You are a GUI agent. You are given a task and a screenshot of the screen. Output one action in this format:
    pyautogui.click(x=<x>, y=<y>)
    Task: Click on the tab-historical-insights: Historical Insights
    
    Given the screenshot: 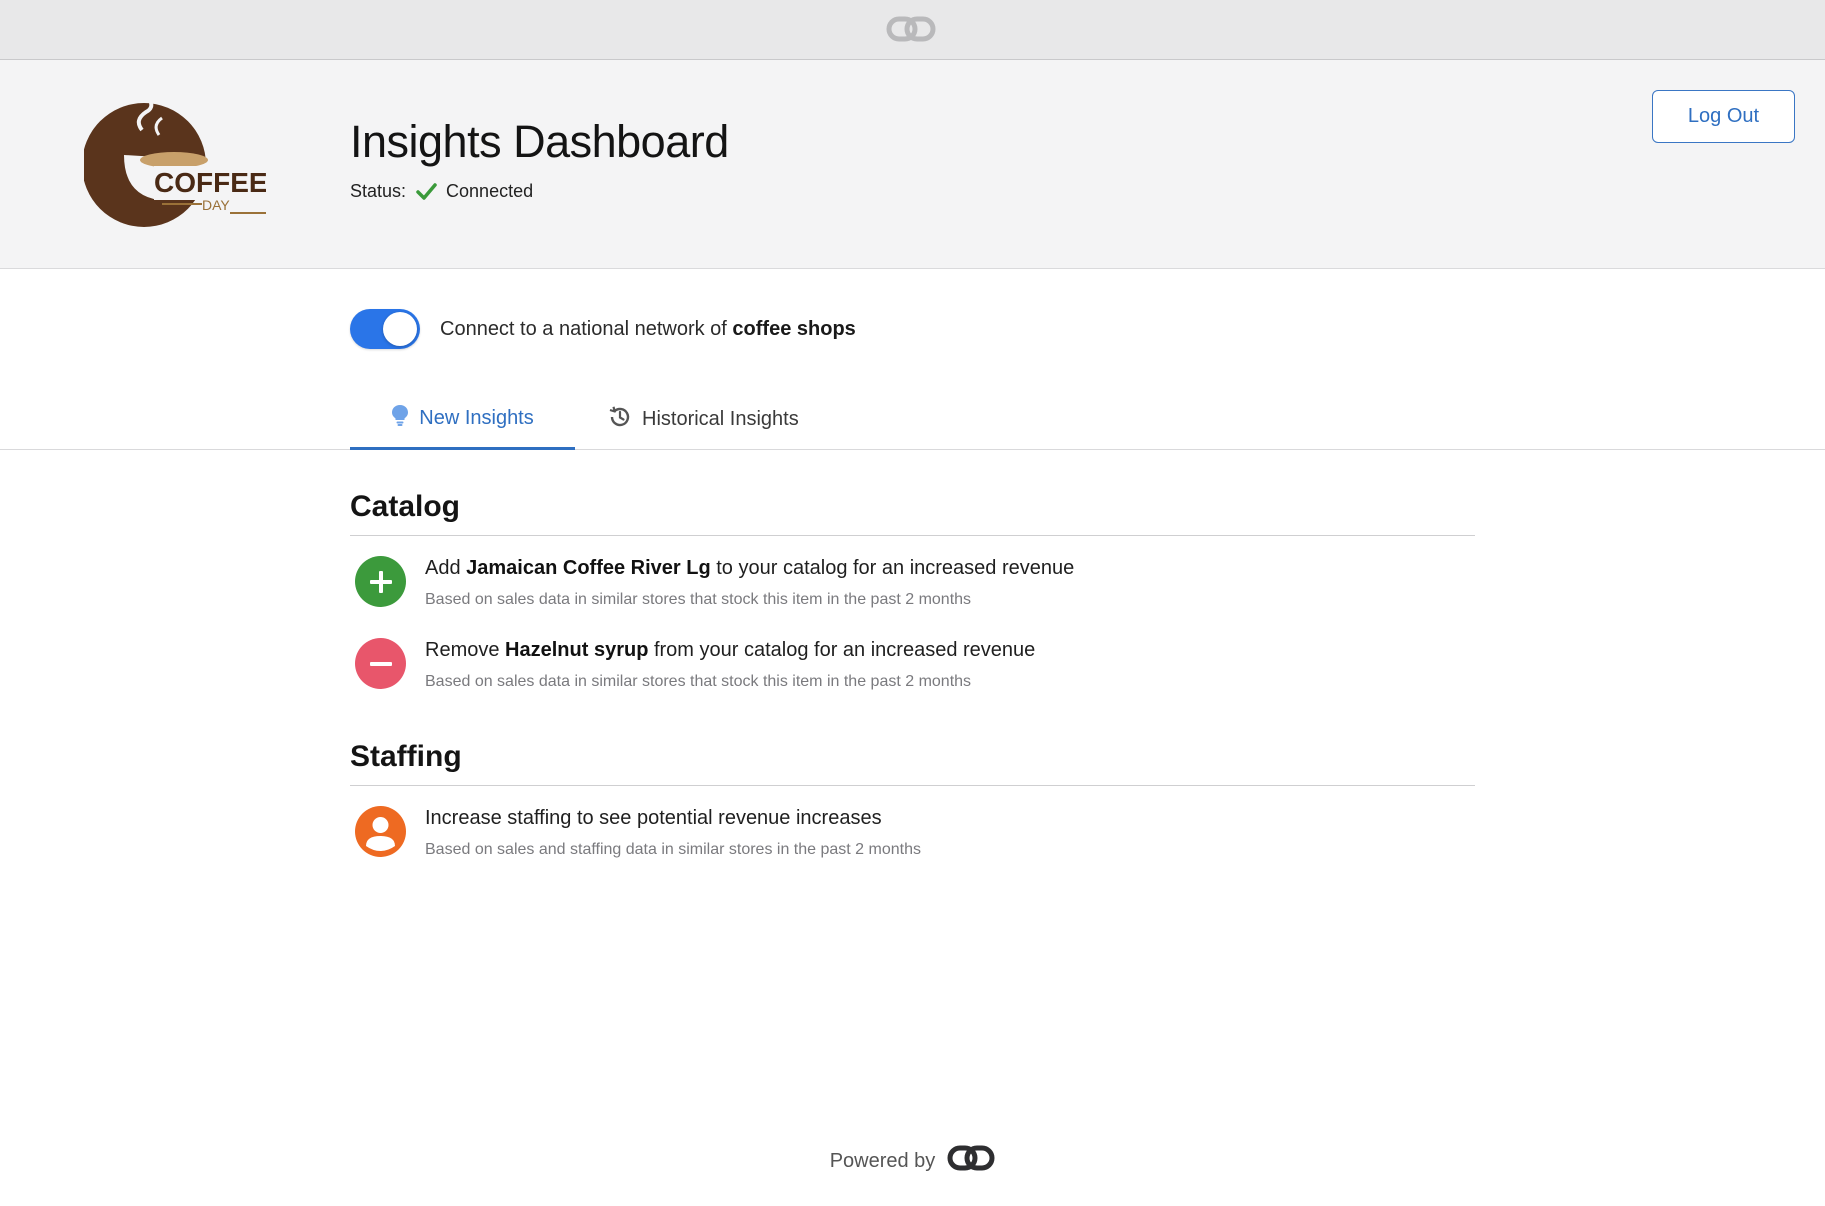 What is the action you would take?
    pyautogui.click(x=703, y=419)
    